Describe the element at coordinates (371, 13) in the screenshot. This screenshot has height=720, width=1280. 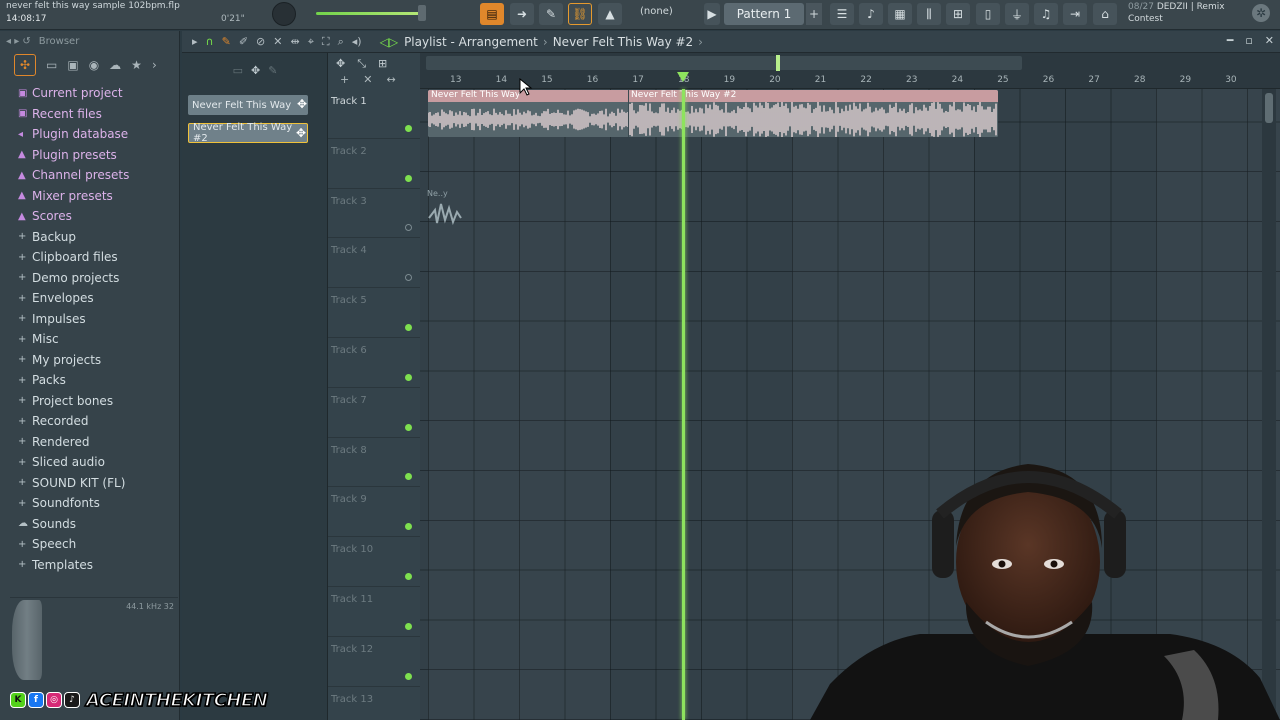
I see `master-volume-slider` at that location.